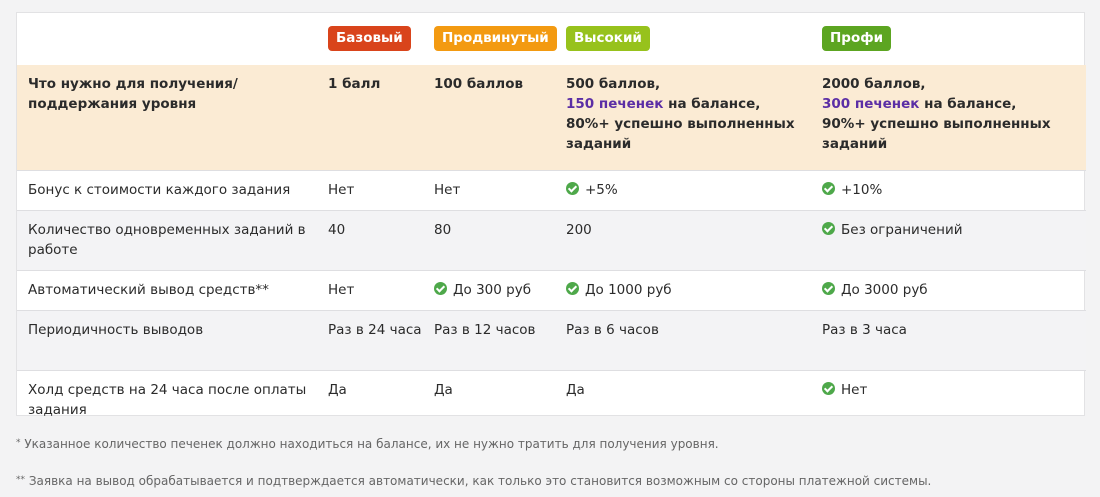 This screenshot has width=1100, height=497. I want to click on value-text: До 3000 руб, so click(884, 290).